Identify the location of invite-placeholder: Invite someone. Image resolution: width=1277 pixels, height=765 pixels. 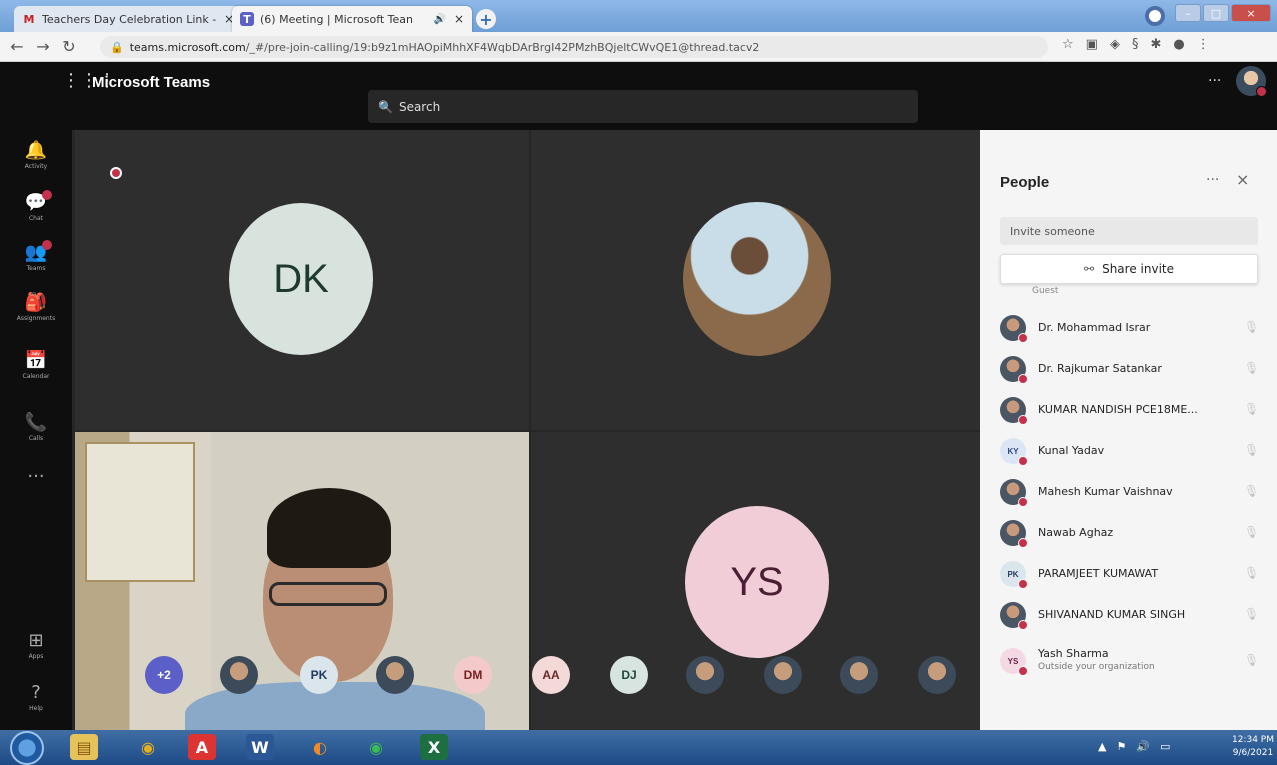
(1052, 231).